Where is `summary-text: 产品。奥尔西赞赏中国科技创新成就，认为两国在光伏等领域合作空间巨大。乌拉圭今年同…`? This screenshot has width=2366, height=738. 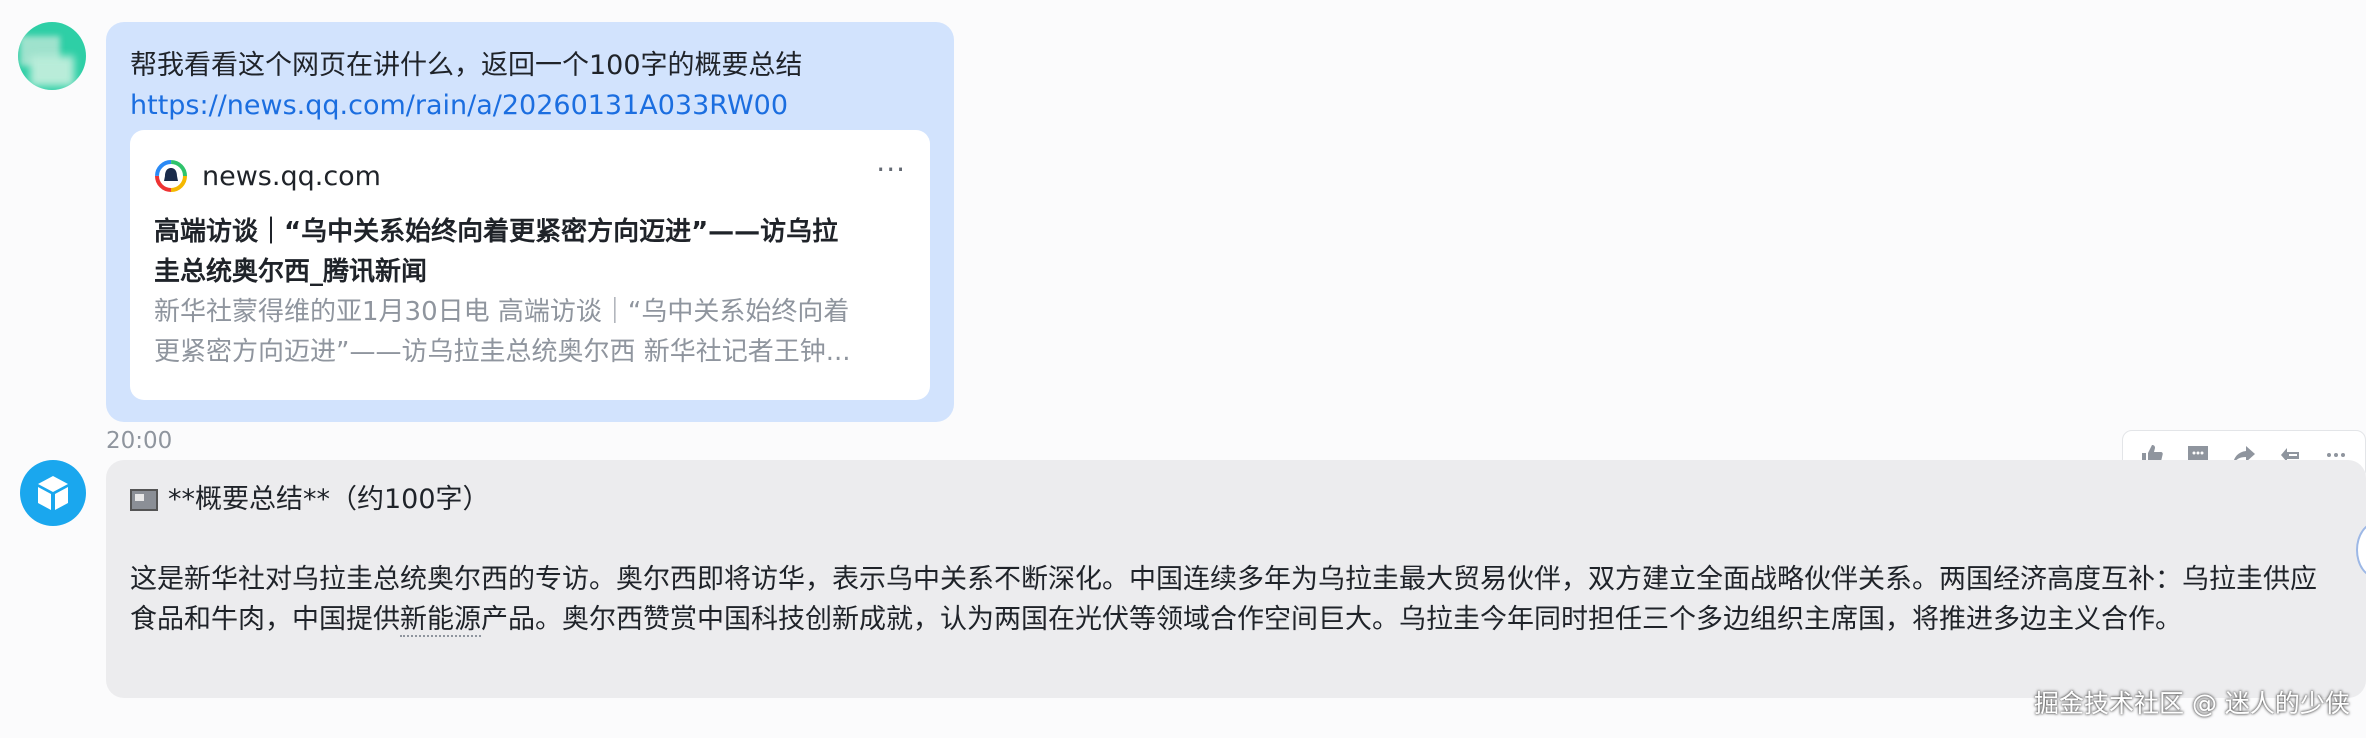 summary-text: 产品。奥尔西赞赏中国科技创新成就，认为两国在光伏等领域合作空间巨大。乌拉圭今年同… is located at coordinates (1331, 619).